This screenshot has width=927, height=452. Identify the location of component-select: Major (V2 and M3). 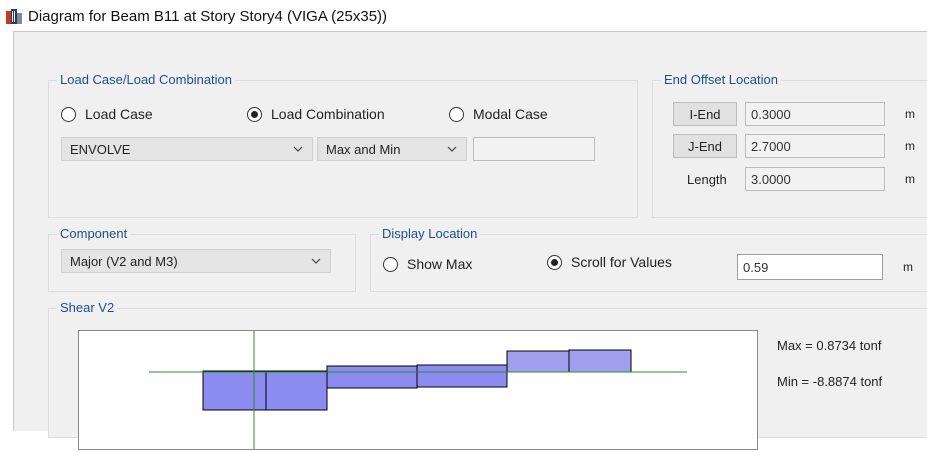
(196, 261).